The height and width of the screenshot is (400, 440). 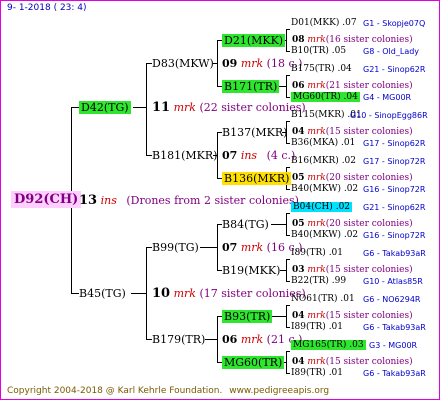 I want to click on root-desc: (Drones from 2 sister colonies), so click(x=212, y=200).